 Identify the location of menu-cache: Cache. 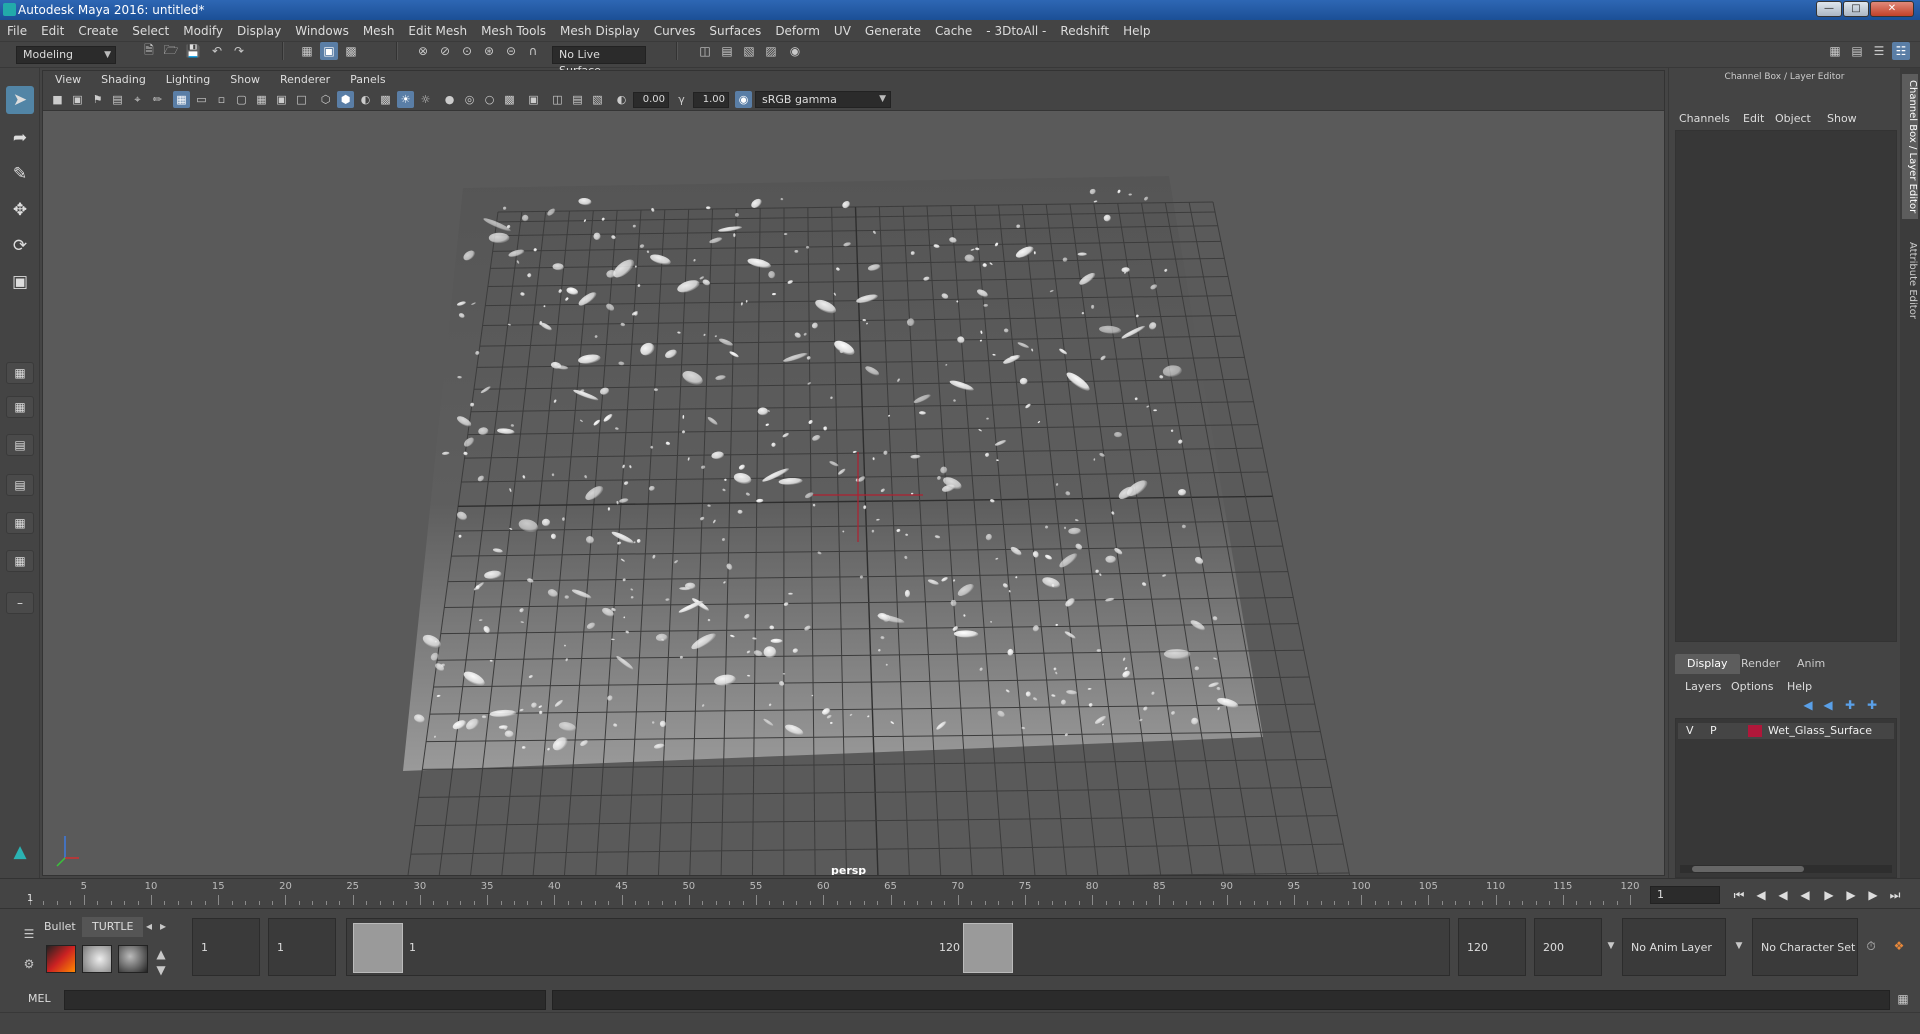
(953, 31).